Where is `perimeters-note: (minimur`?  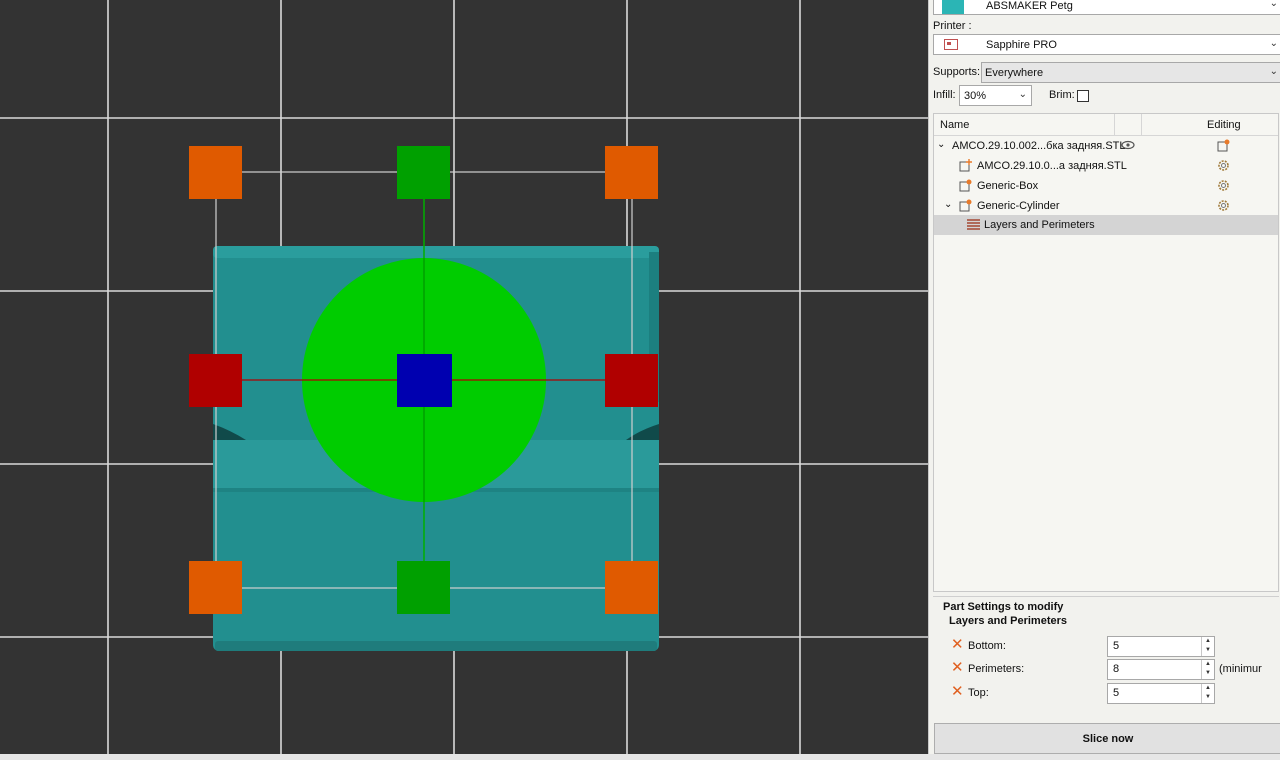
perimeters-note: (minimur is located at coordinates (1240, 669).